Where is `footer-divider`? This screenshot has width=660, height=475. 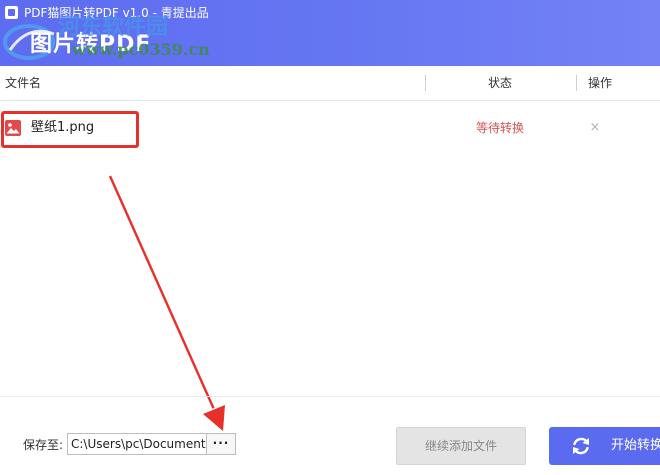
footer-divider is located at coordinates (330, 396).